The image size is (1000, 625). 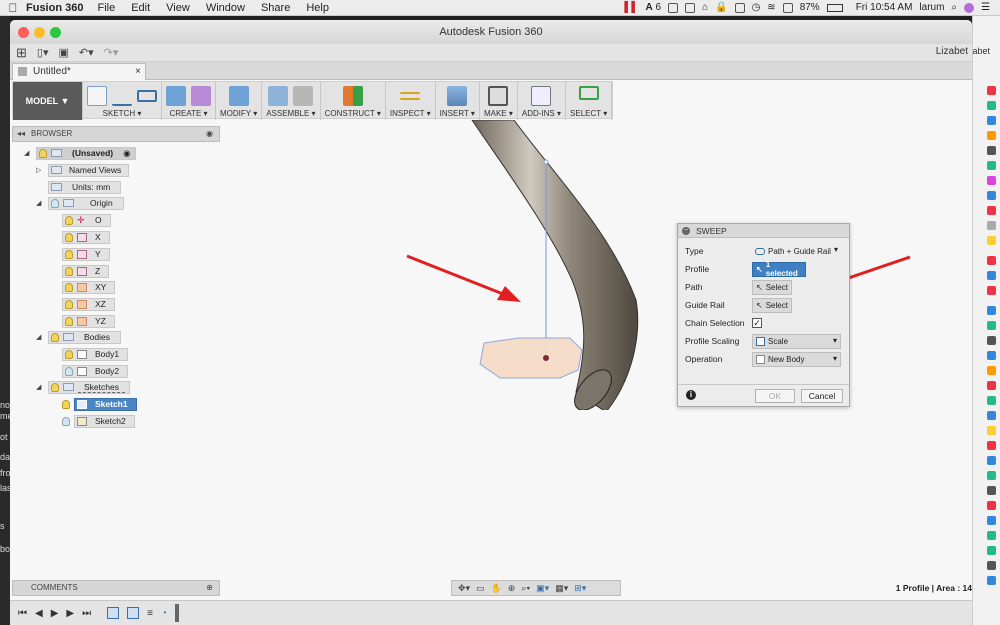 What do you see at coordinates (122, 96) in the screenshot?
I see `spline-icon` at bounding box center [122, 96].